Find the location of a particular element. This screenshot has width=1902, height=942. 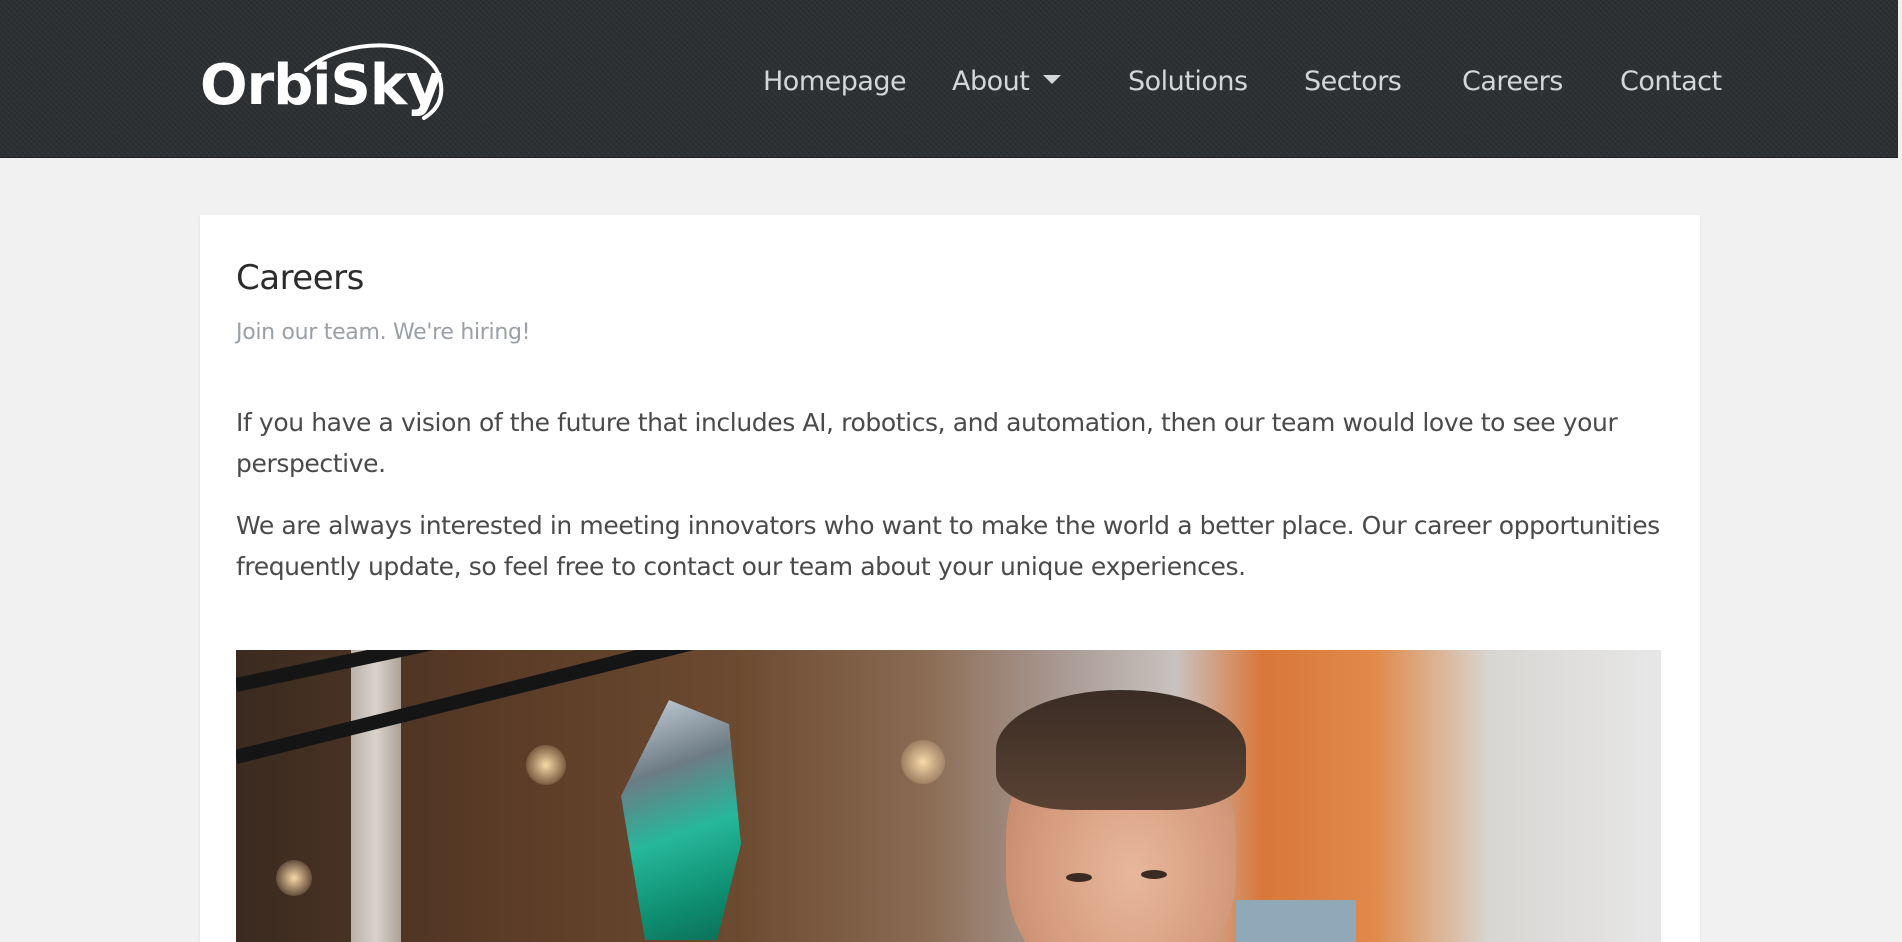

nav-item-about: About is located at coordinates (1007, 81).